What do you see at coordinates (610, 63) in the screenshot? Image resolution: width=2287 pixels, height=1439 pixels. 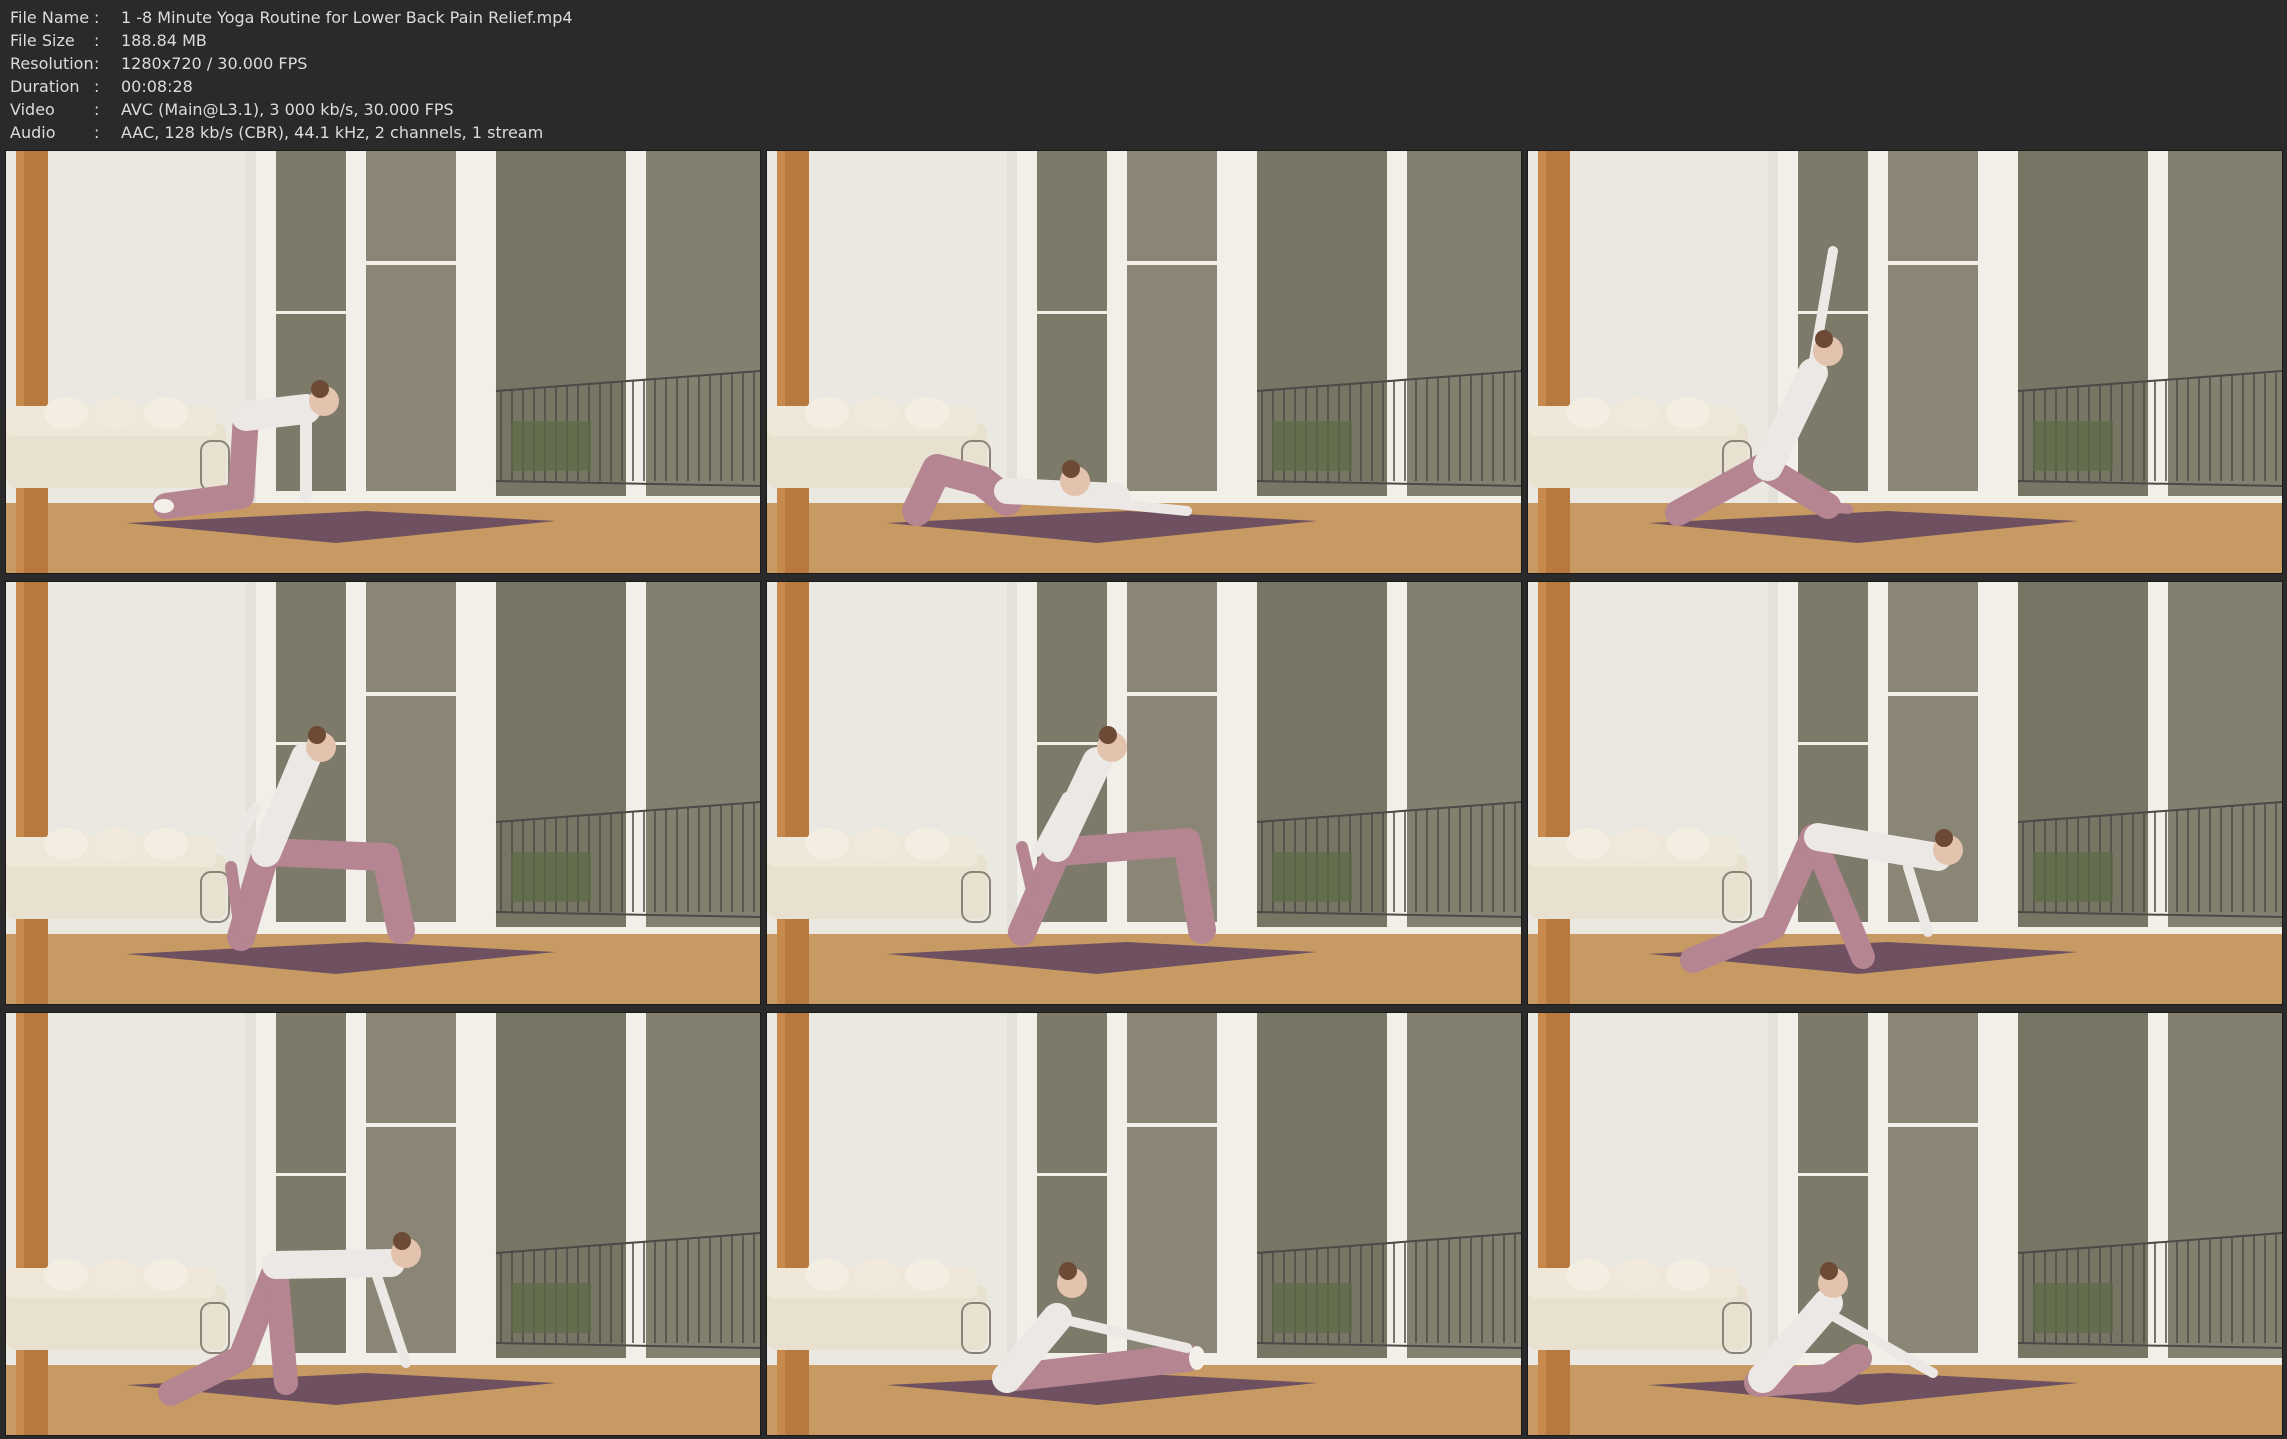 I see `info-row-resolution: Resolution : 1280x720 / 30.000 FPS` at bounding box center [610, 63].